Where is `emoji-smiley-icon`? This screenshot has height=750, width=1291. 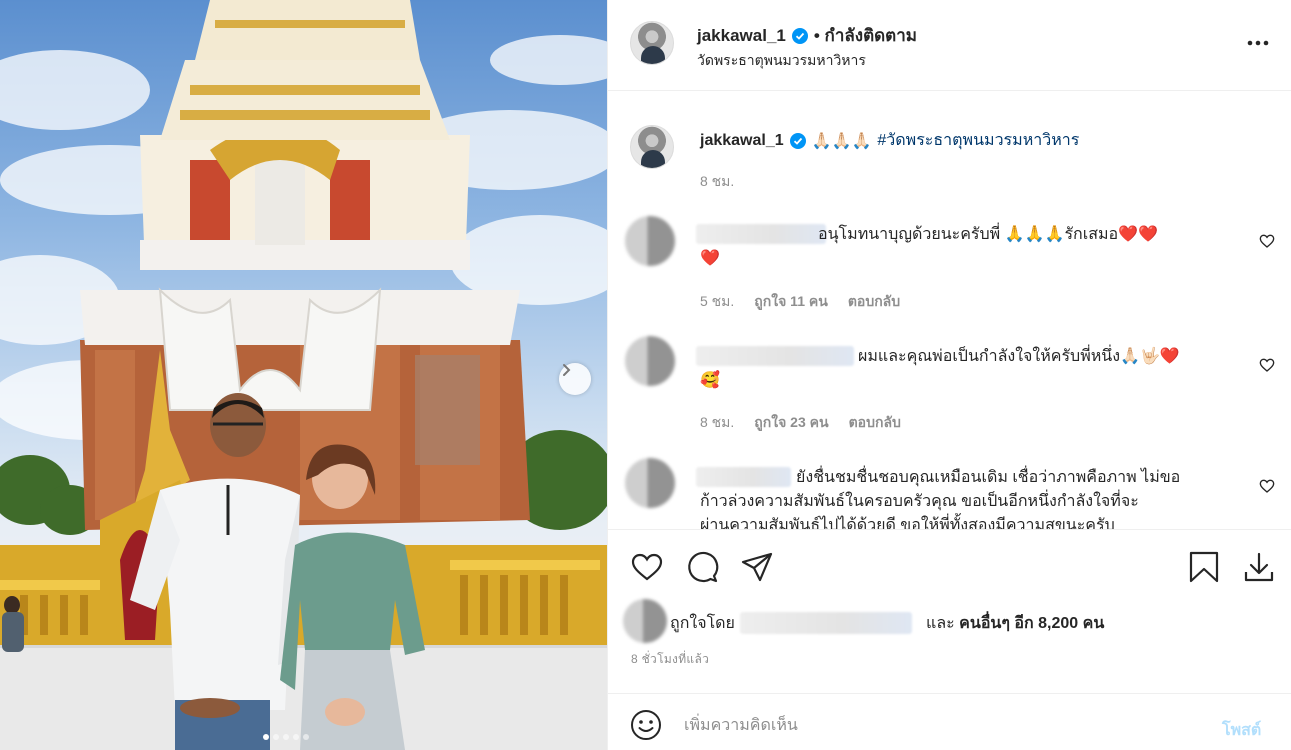 emoji-smiley-icon is located at coordinates (646, 725).